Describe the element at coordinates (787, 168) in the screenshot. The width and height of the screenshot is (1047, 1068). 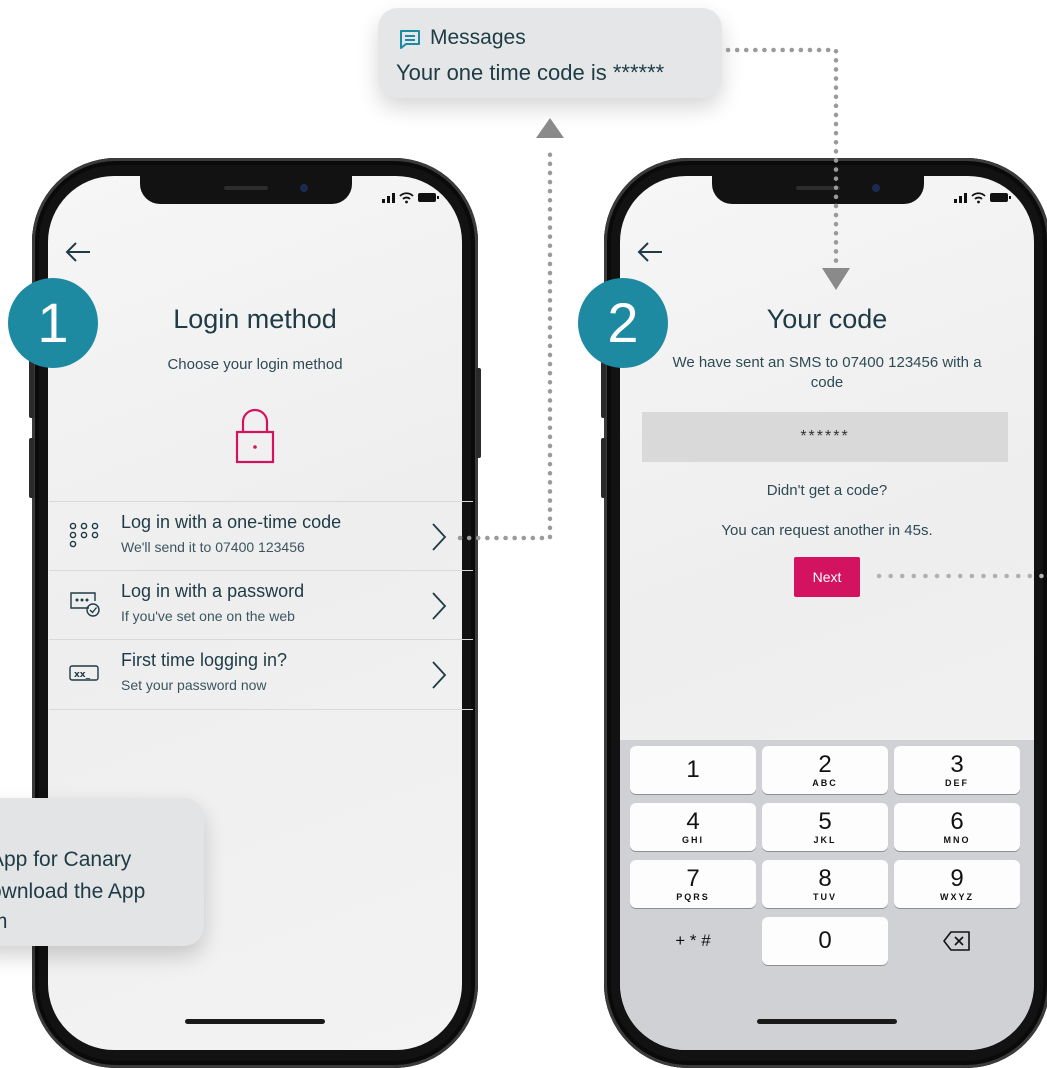
I see `connector-message-to-code` at that location.